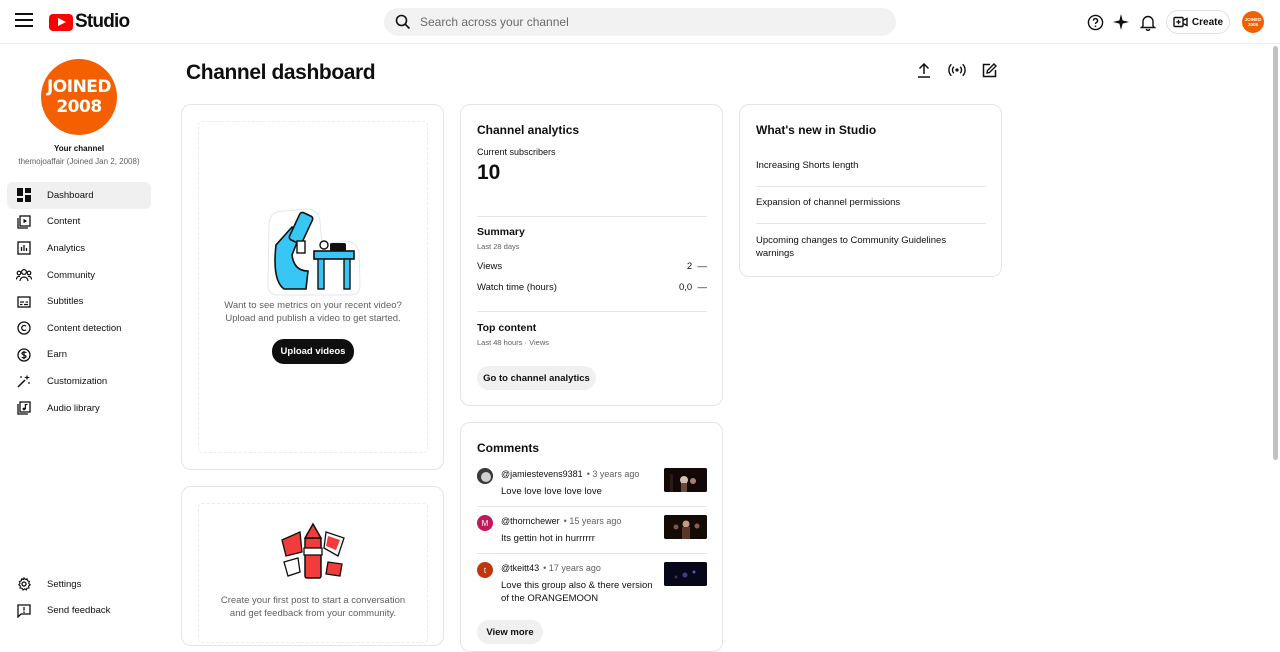 The image size is (1280, 652). I want to click on sidebar-item-label: Customization, so click(77, 381).